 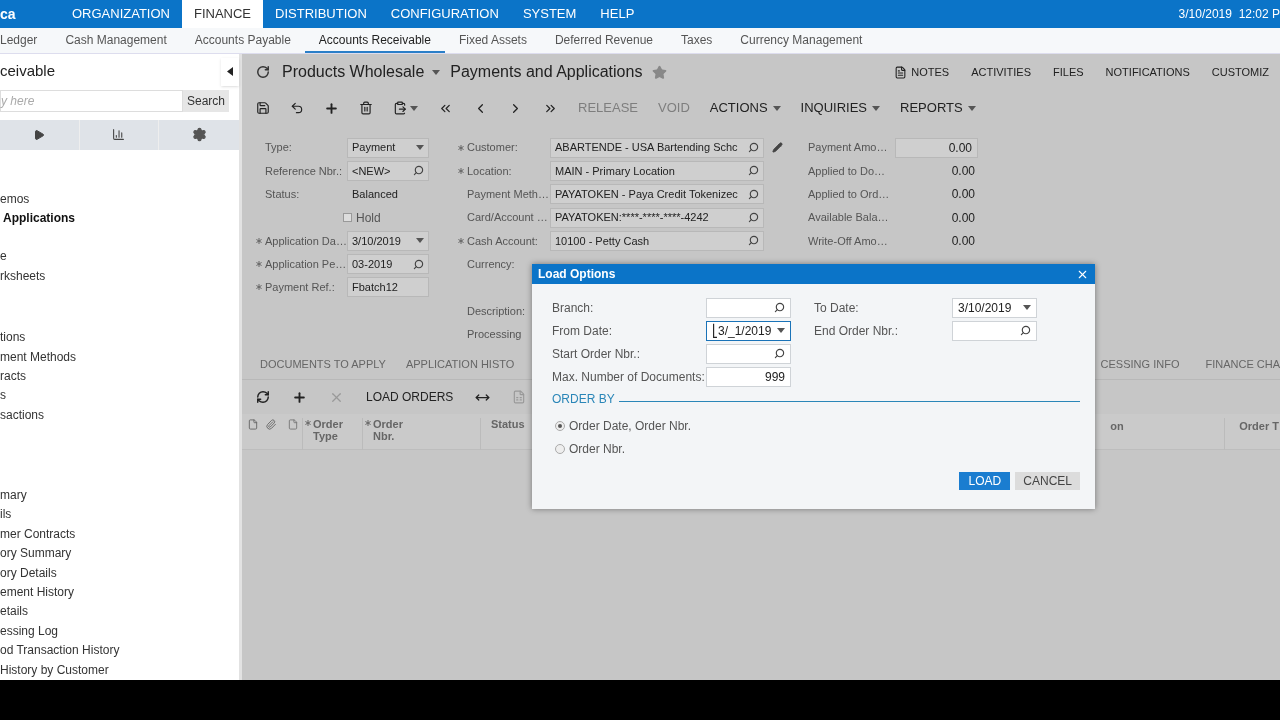 I want to click on lookup-field: ABARTENDE - USA Bartending Schc, so click(x=657, y=147).